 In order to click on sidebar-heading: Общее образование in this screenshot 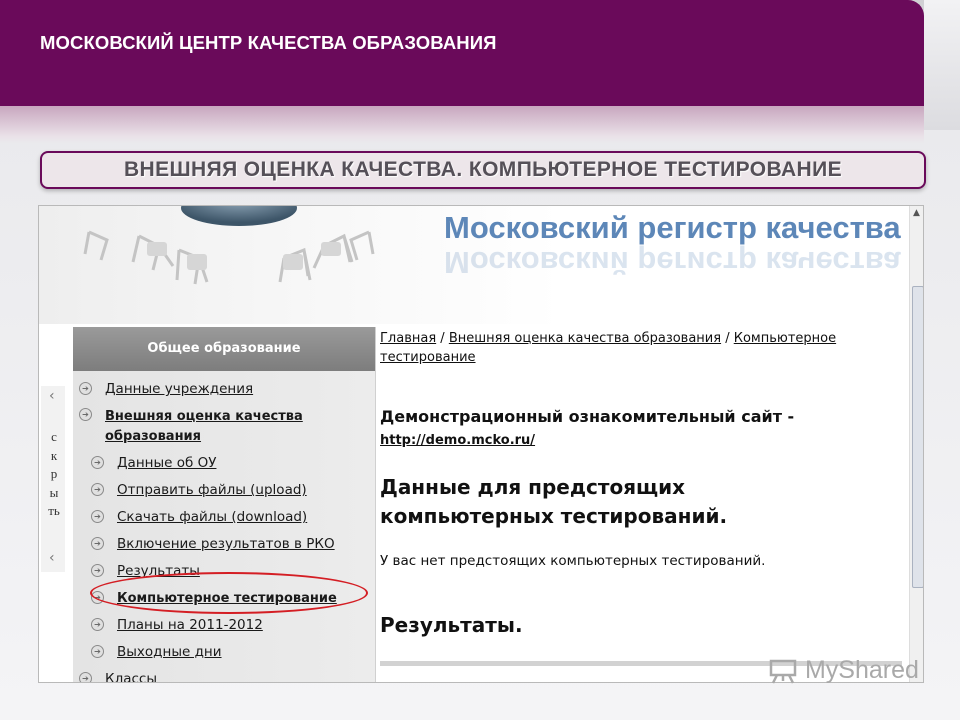, I will do `click(224, 349)`.